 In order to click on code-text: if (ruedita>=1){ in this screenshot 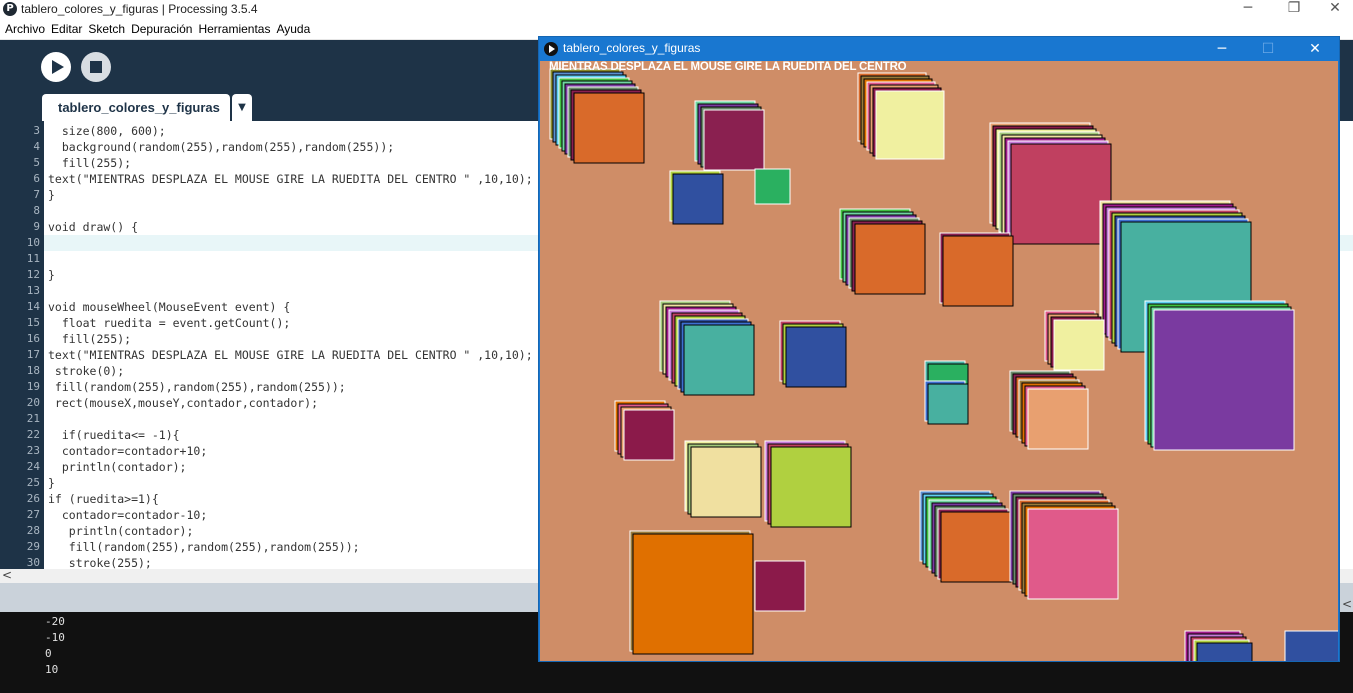, I will do `click(103, 499)`.